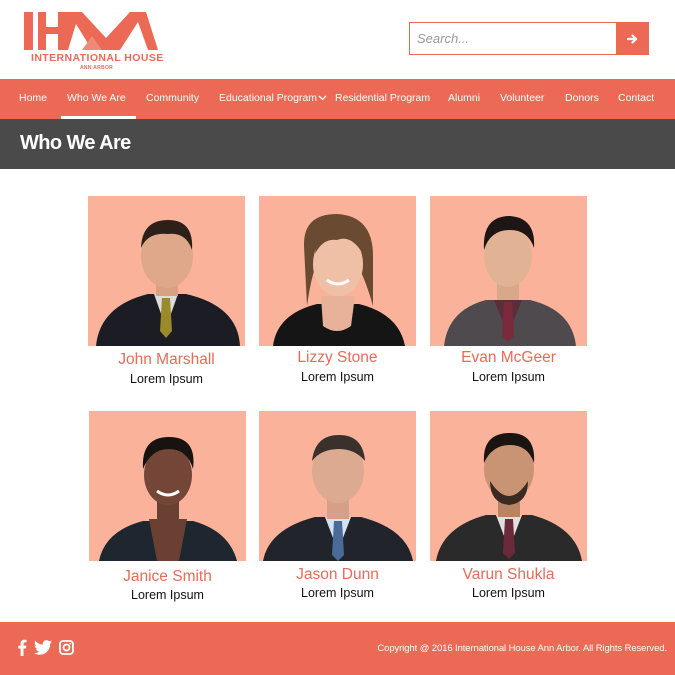 The width and height of the screenshot is (675, 675). What do you see at coordinates (167, 577) in the screenshot?
I see `person-name: Janice Smith` at bounding box center [167, 577].